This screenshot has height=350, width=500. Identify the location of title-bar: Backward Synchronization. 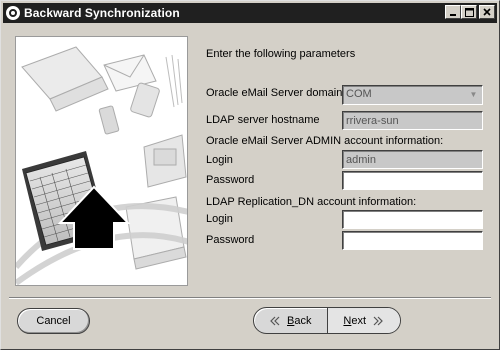
(250, 13).